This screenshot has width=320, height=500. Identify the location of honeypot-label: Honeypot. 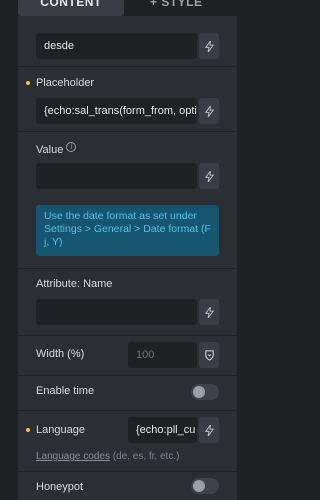
(60, 487).